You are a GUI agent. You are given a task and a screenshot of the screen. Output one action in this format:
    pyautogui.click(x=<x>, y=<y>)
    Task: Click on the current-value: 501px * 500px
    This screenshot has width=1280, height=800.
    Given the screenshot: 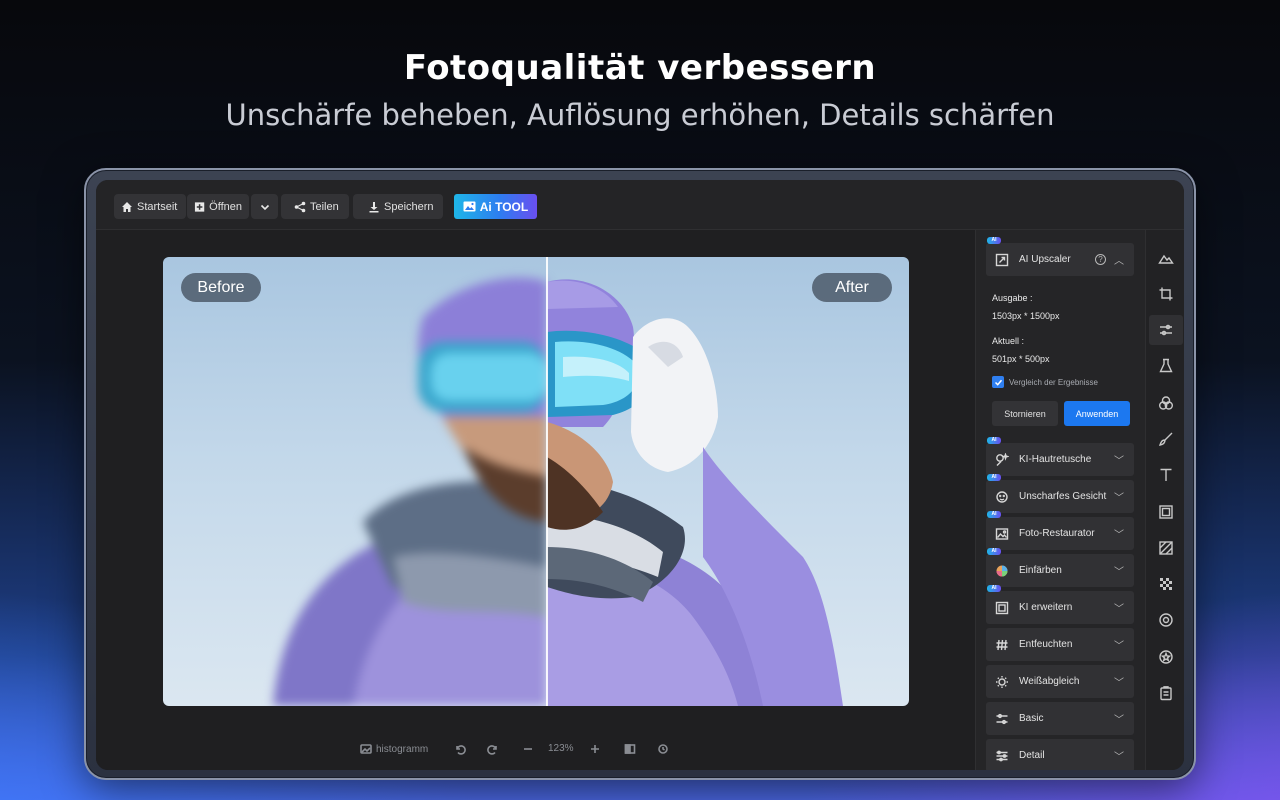 What is the action you would take?
    pyautogui.click(x=1021, y=359)
    